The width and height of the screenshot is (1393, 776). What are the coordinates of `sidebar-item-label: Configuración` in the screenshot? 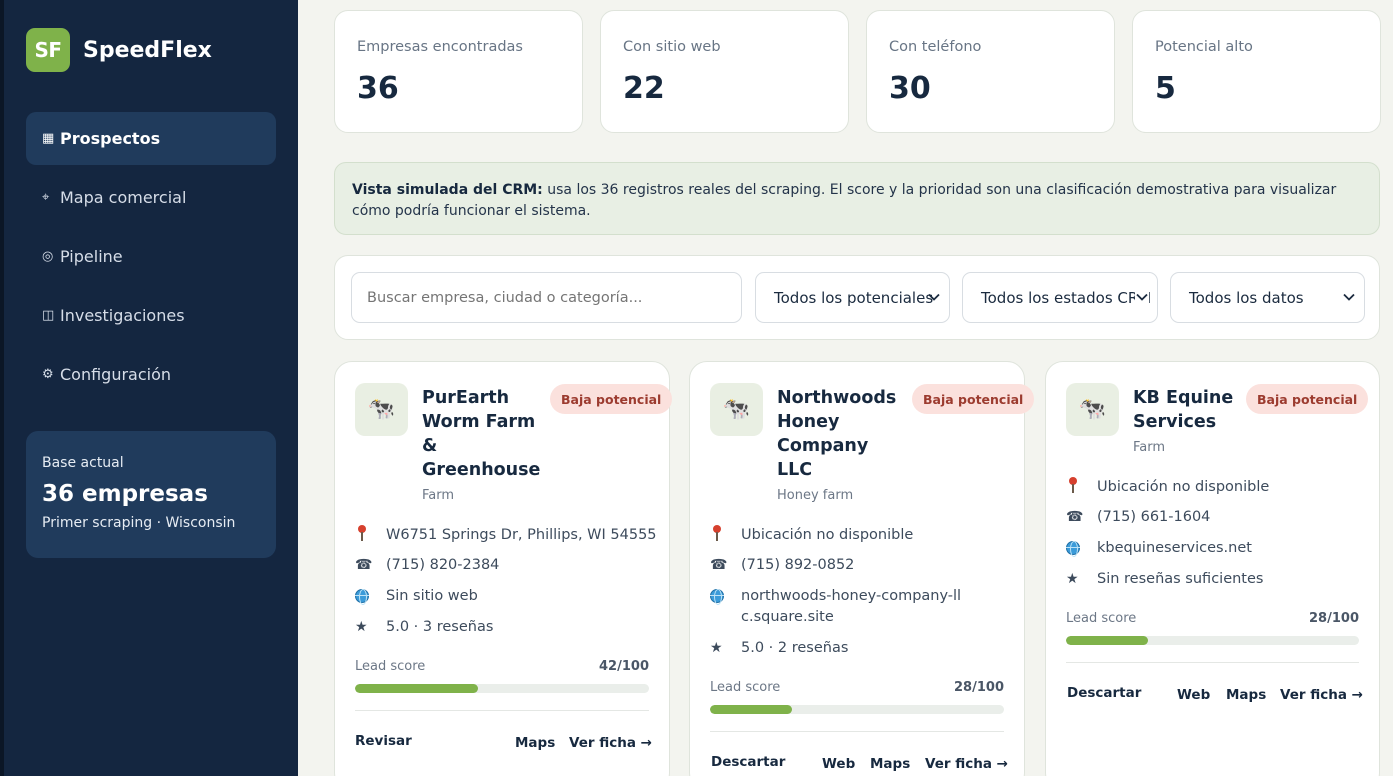 It's located at (116, 374).